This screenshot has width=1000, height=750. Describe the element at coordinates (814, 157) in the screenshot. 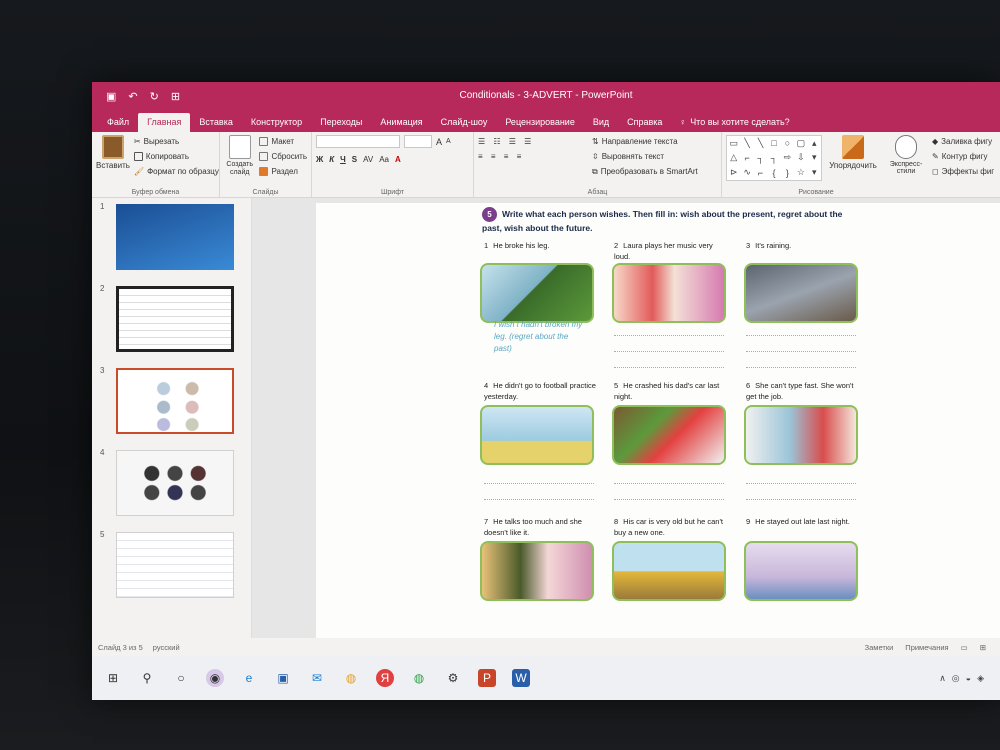

I see `gallery-more-icon: ▾` at that location.